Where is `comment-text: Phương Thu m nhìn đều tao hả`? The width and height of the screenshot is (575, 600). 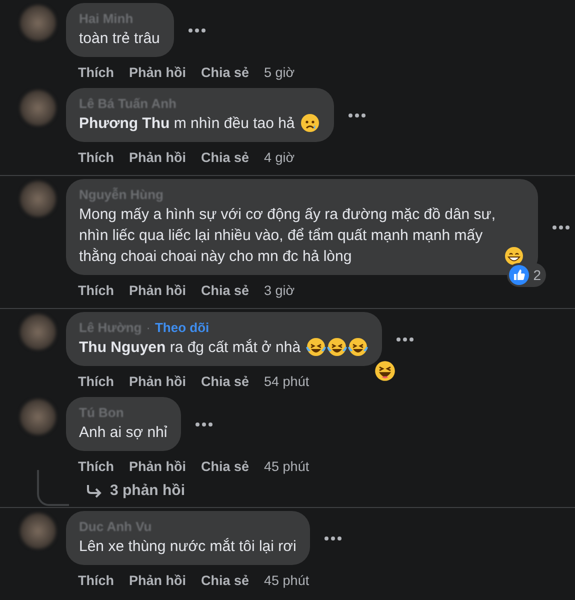 comment-text: Phương Thu m nhìn đều tao hả is located at coordinates (187, 124).